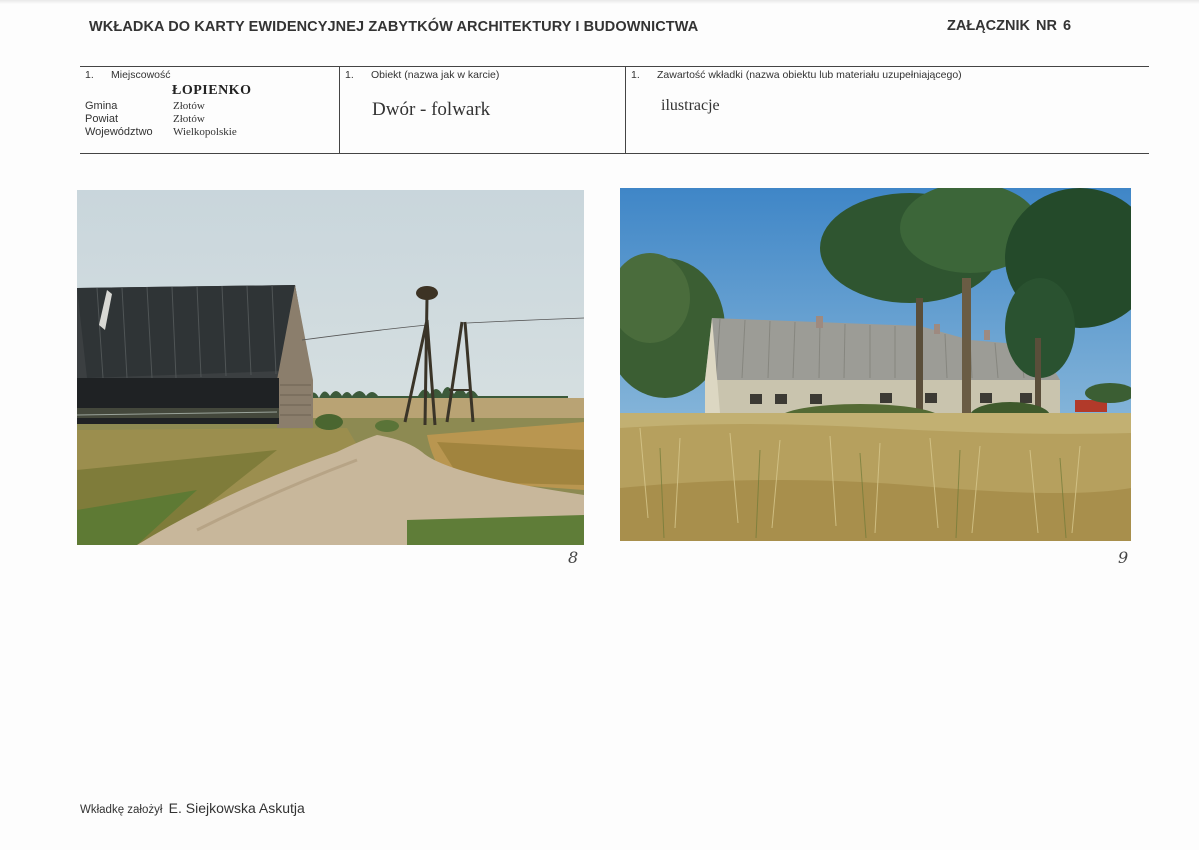 The height and width of the screenshot is (850, 1199). I want to click on powiat-label: Powiat, so click(102, 119).